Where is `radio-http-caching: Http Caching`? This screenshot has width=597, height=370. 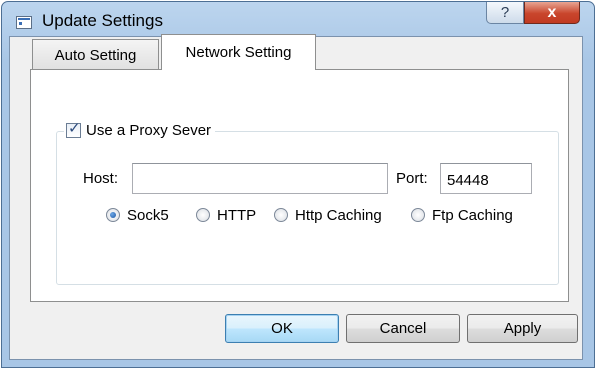
radio-http-caching: Http Caching is located at coordinates (328, 215).